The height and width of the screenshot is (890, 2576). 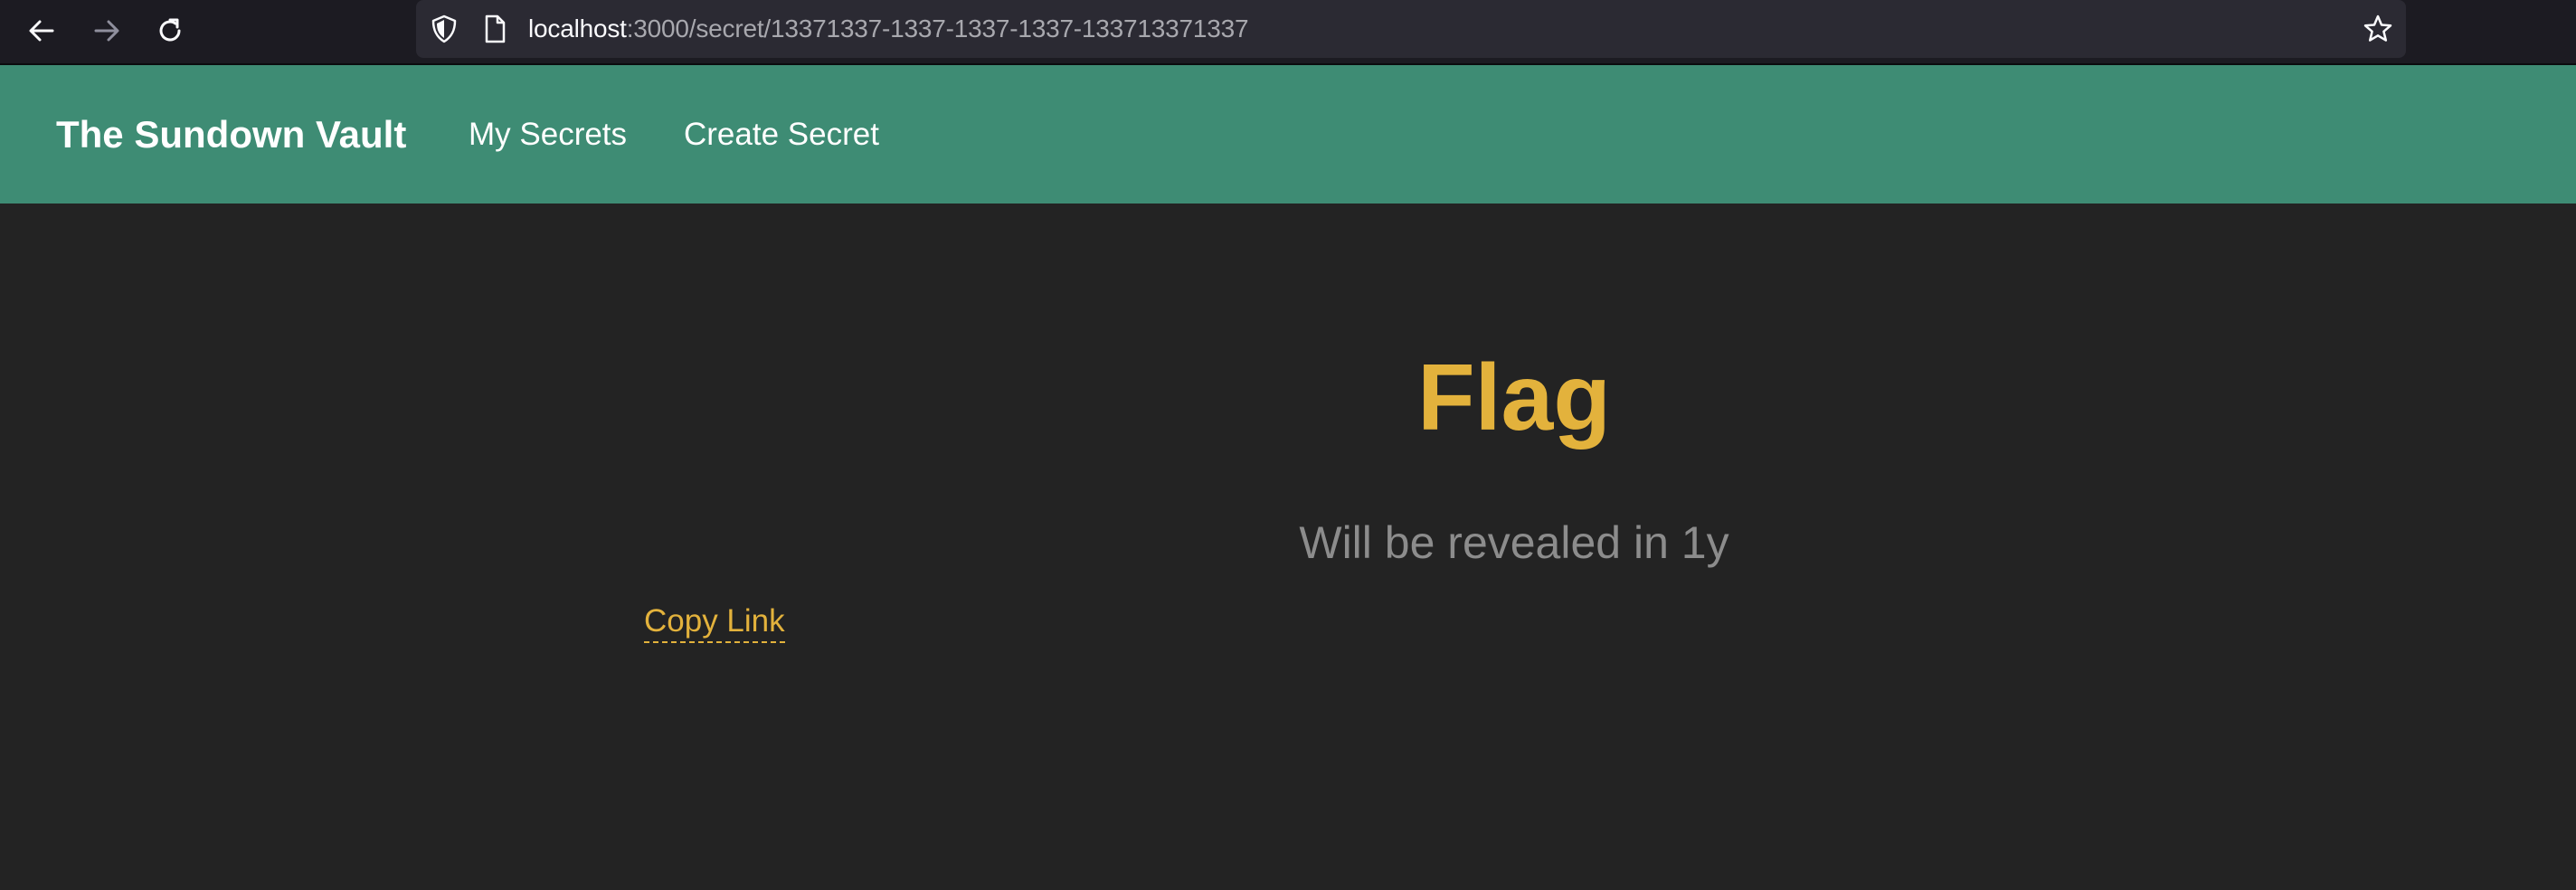 I want to click on reload-button, so click(x=170, y=31).